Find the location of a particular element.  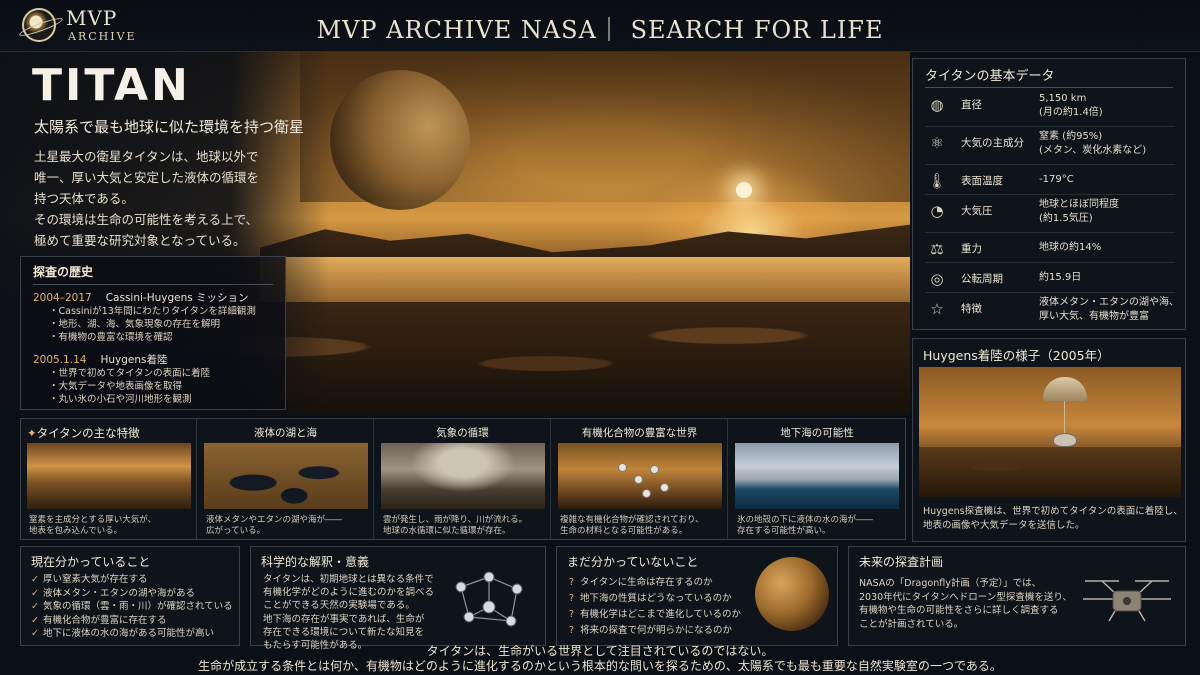

science-title: 科学的な解釈・意義 is located at coordinates (315, 562).